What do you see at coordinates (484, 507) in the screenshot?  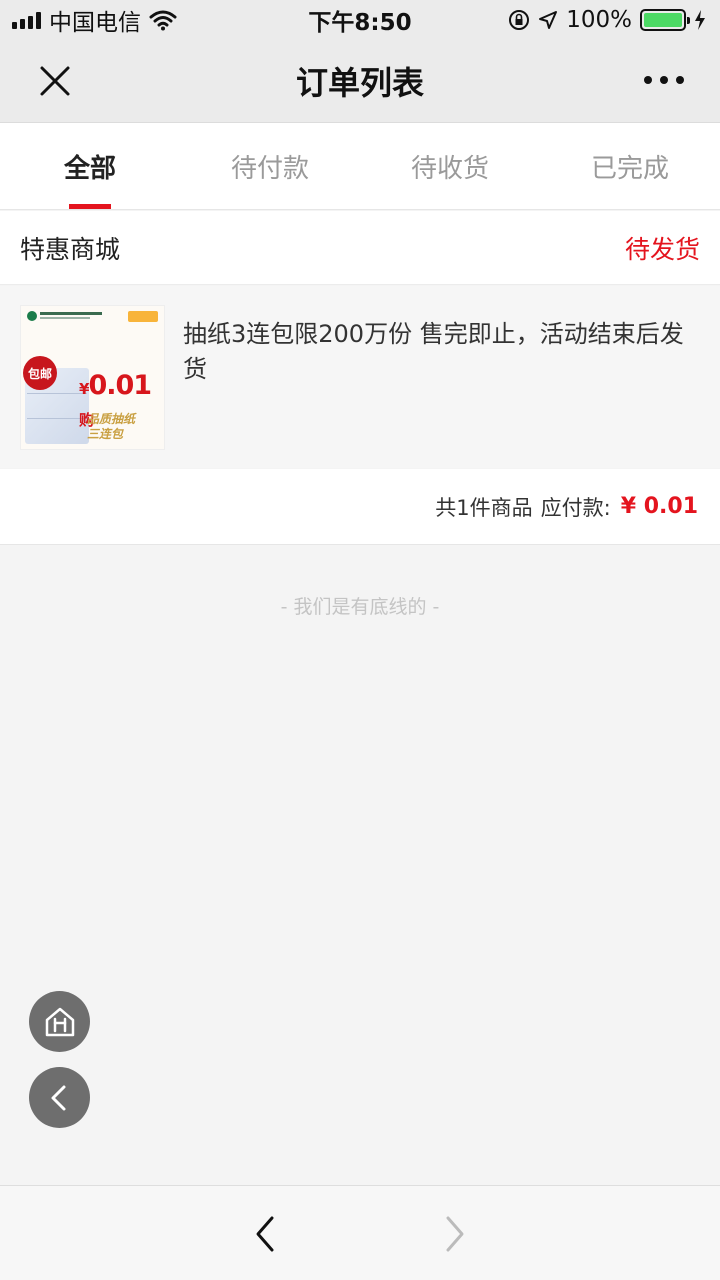 I see `item-count: 共1件商品` at bounding box center [484, 507].